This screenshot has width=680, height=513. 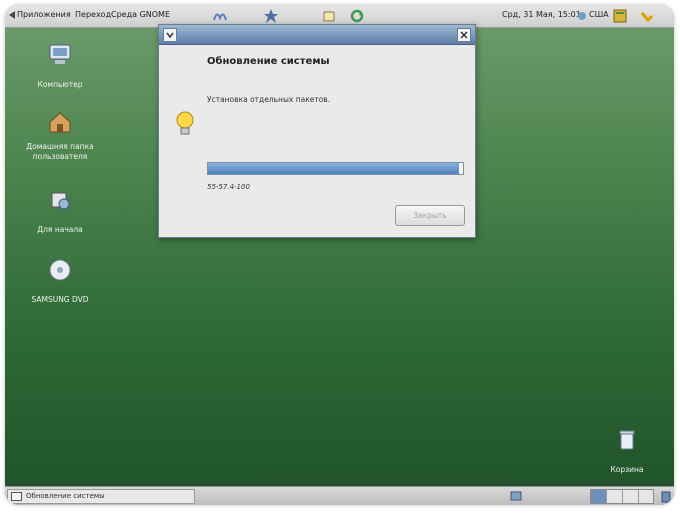 What do you see at coordinates (65, 496) in the screenshot?
I see `taskbar-item-label: Обновление системы` at bounding box center [65, 496].